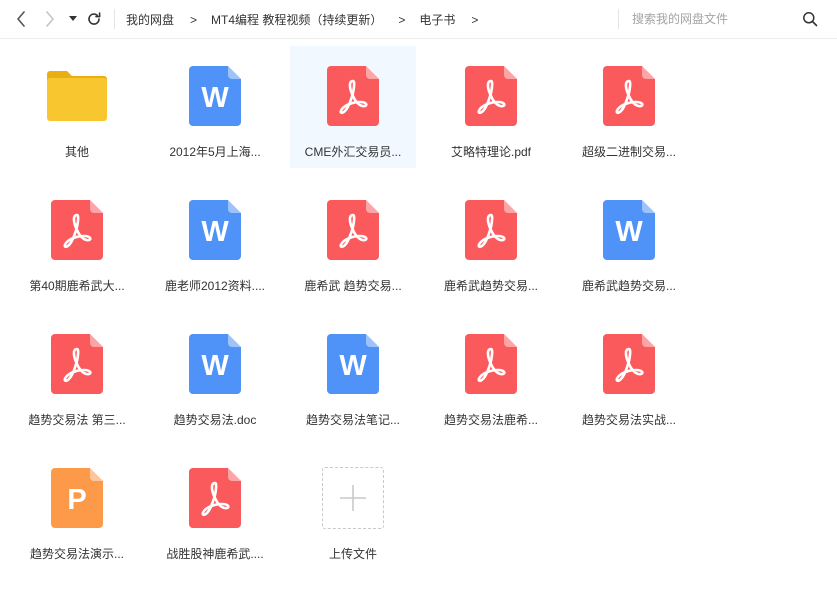  I want to click on file-name: 趋势交易法.doc, so click(215, 420).